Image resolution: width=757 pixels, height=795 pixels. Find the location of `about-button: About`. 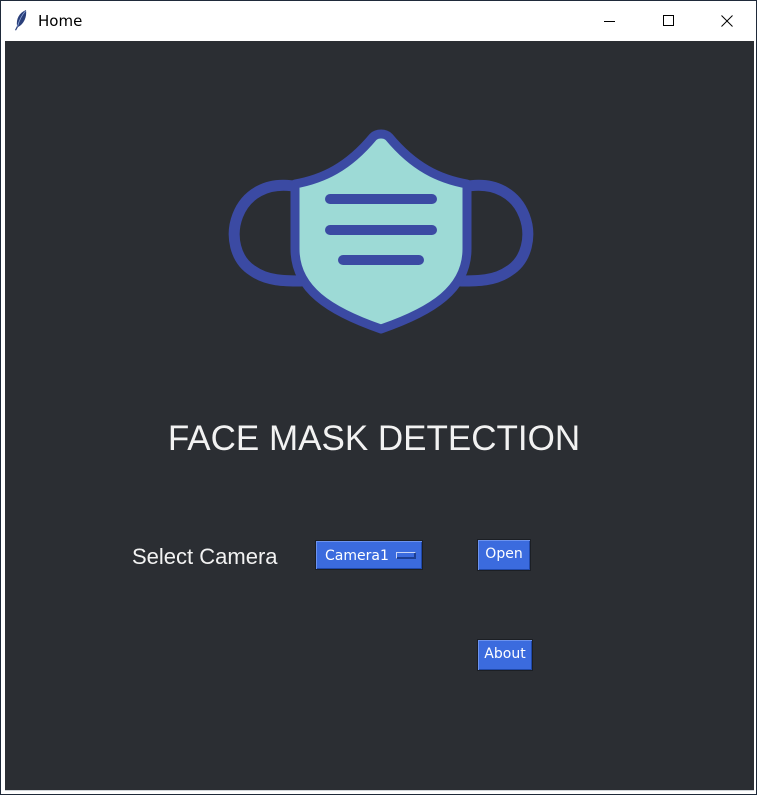

about-button: About is located at coordinates (505, 655).